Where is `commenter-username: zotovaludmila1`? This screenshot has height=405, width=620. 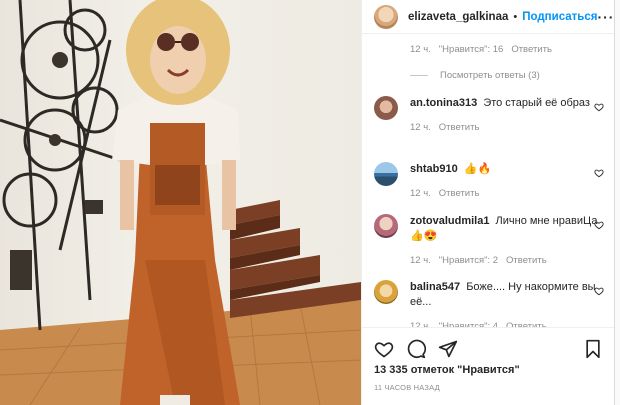 commenter-username: zotovaludmila1 is located at coordinates (449, 221).